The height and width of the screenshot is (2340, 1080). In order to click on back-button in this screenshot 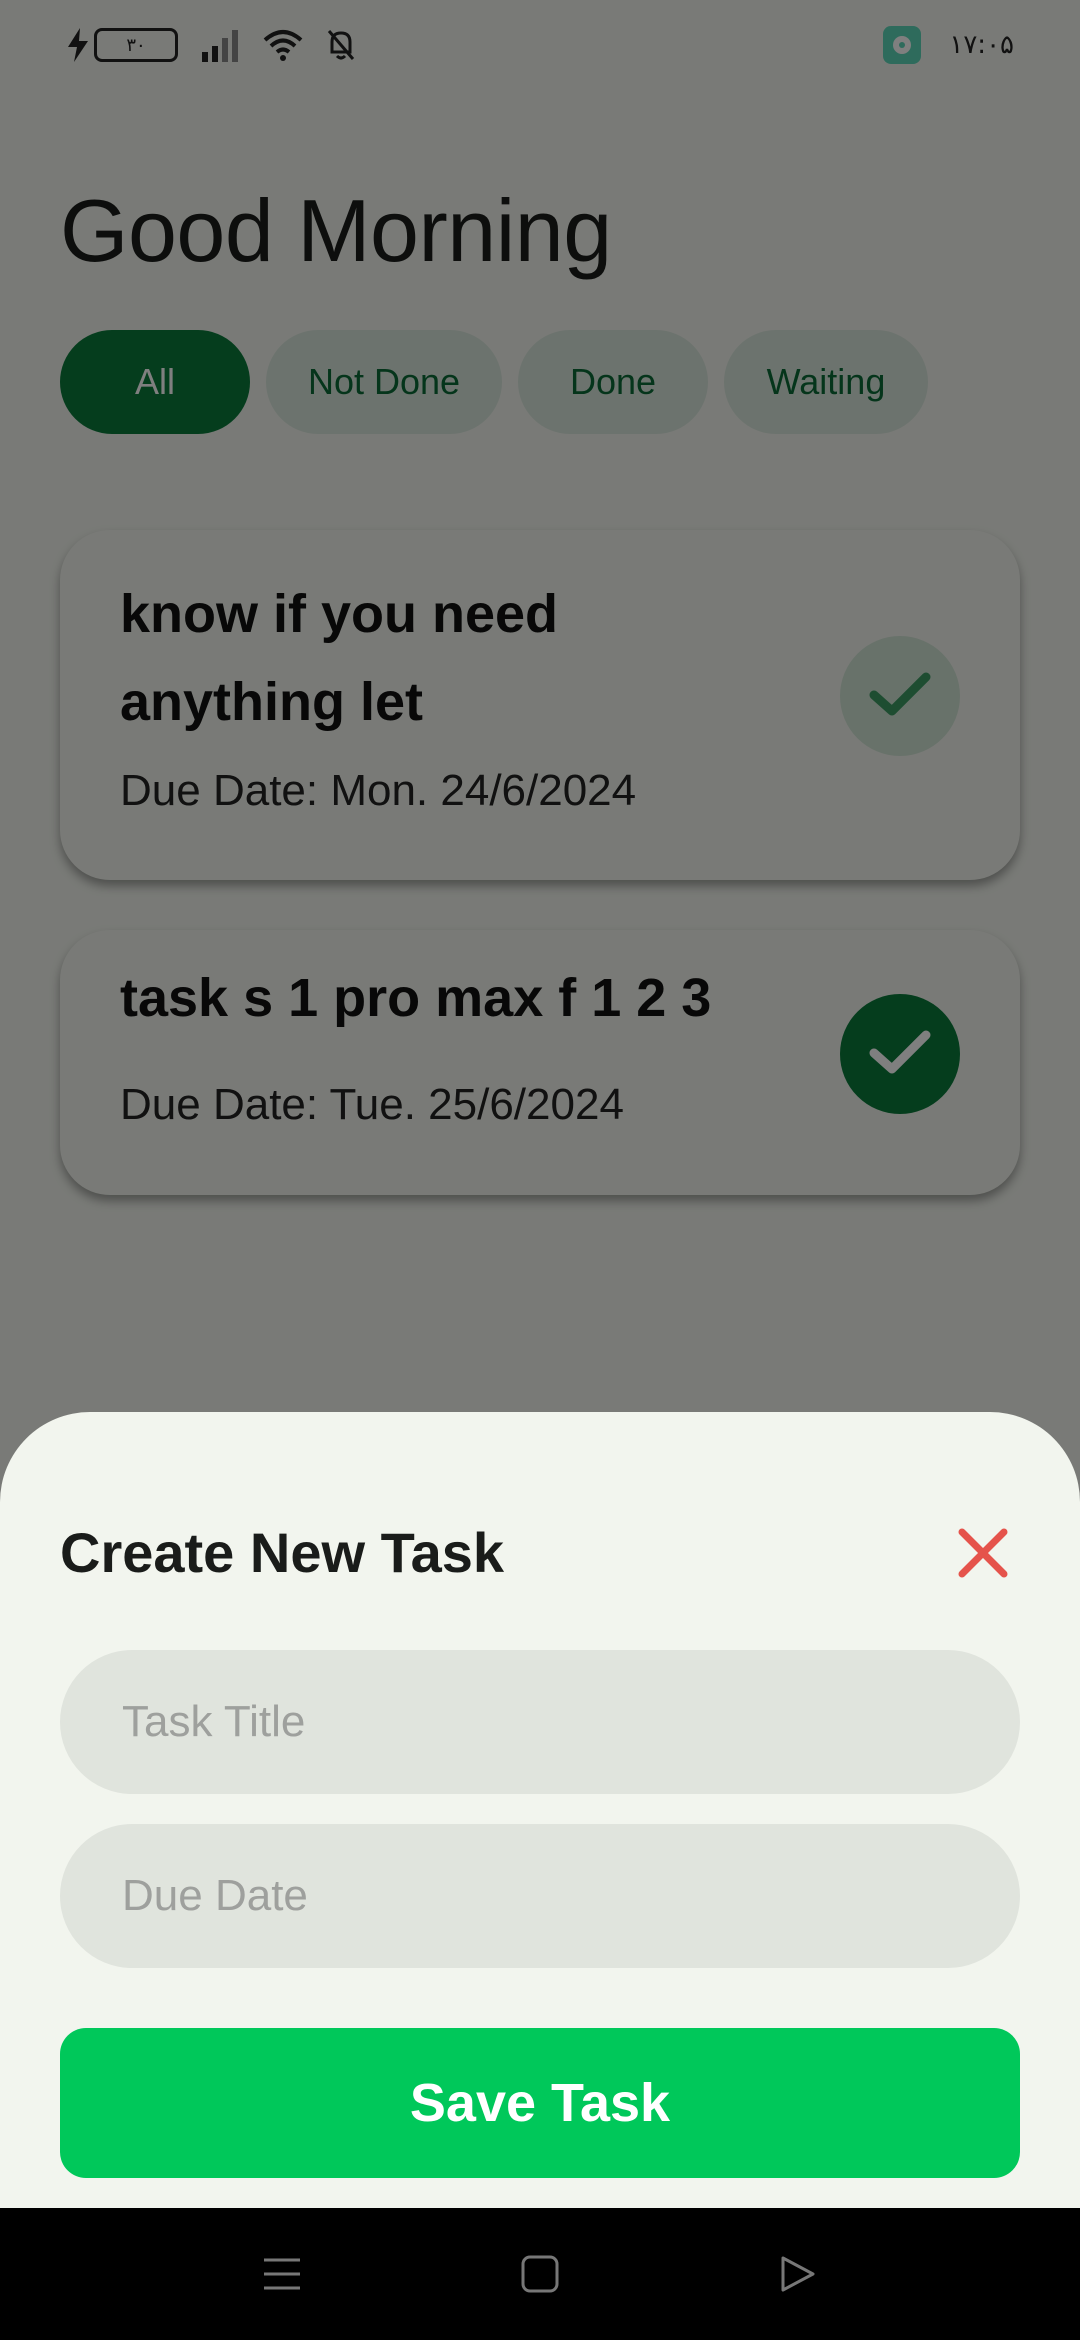, I will do `click(798, 2276)`.